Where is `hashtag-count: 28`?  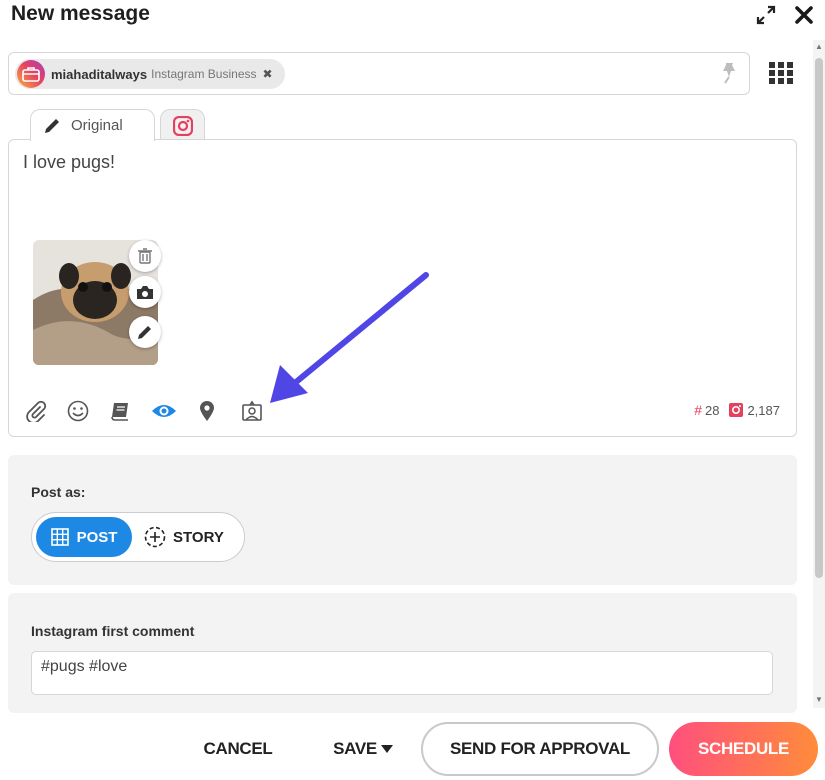
hashtag-count: 28 is located at coordinates (712, 410).